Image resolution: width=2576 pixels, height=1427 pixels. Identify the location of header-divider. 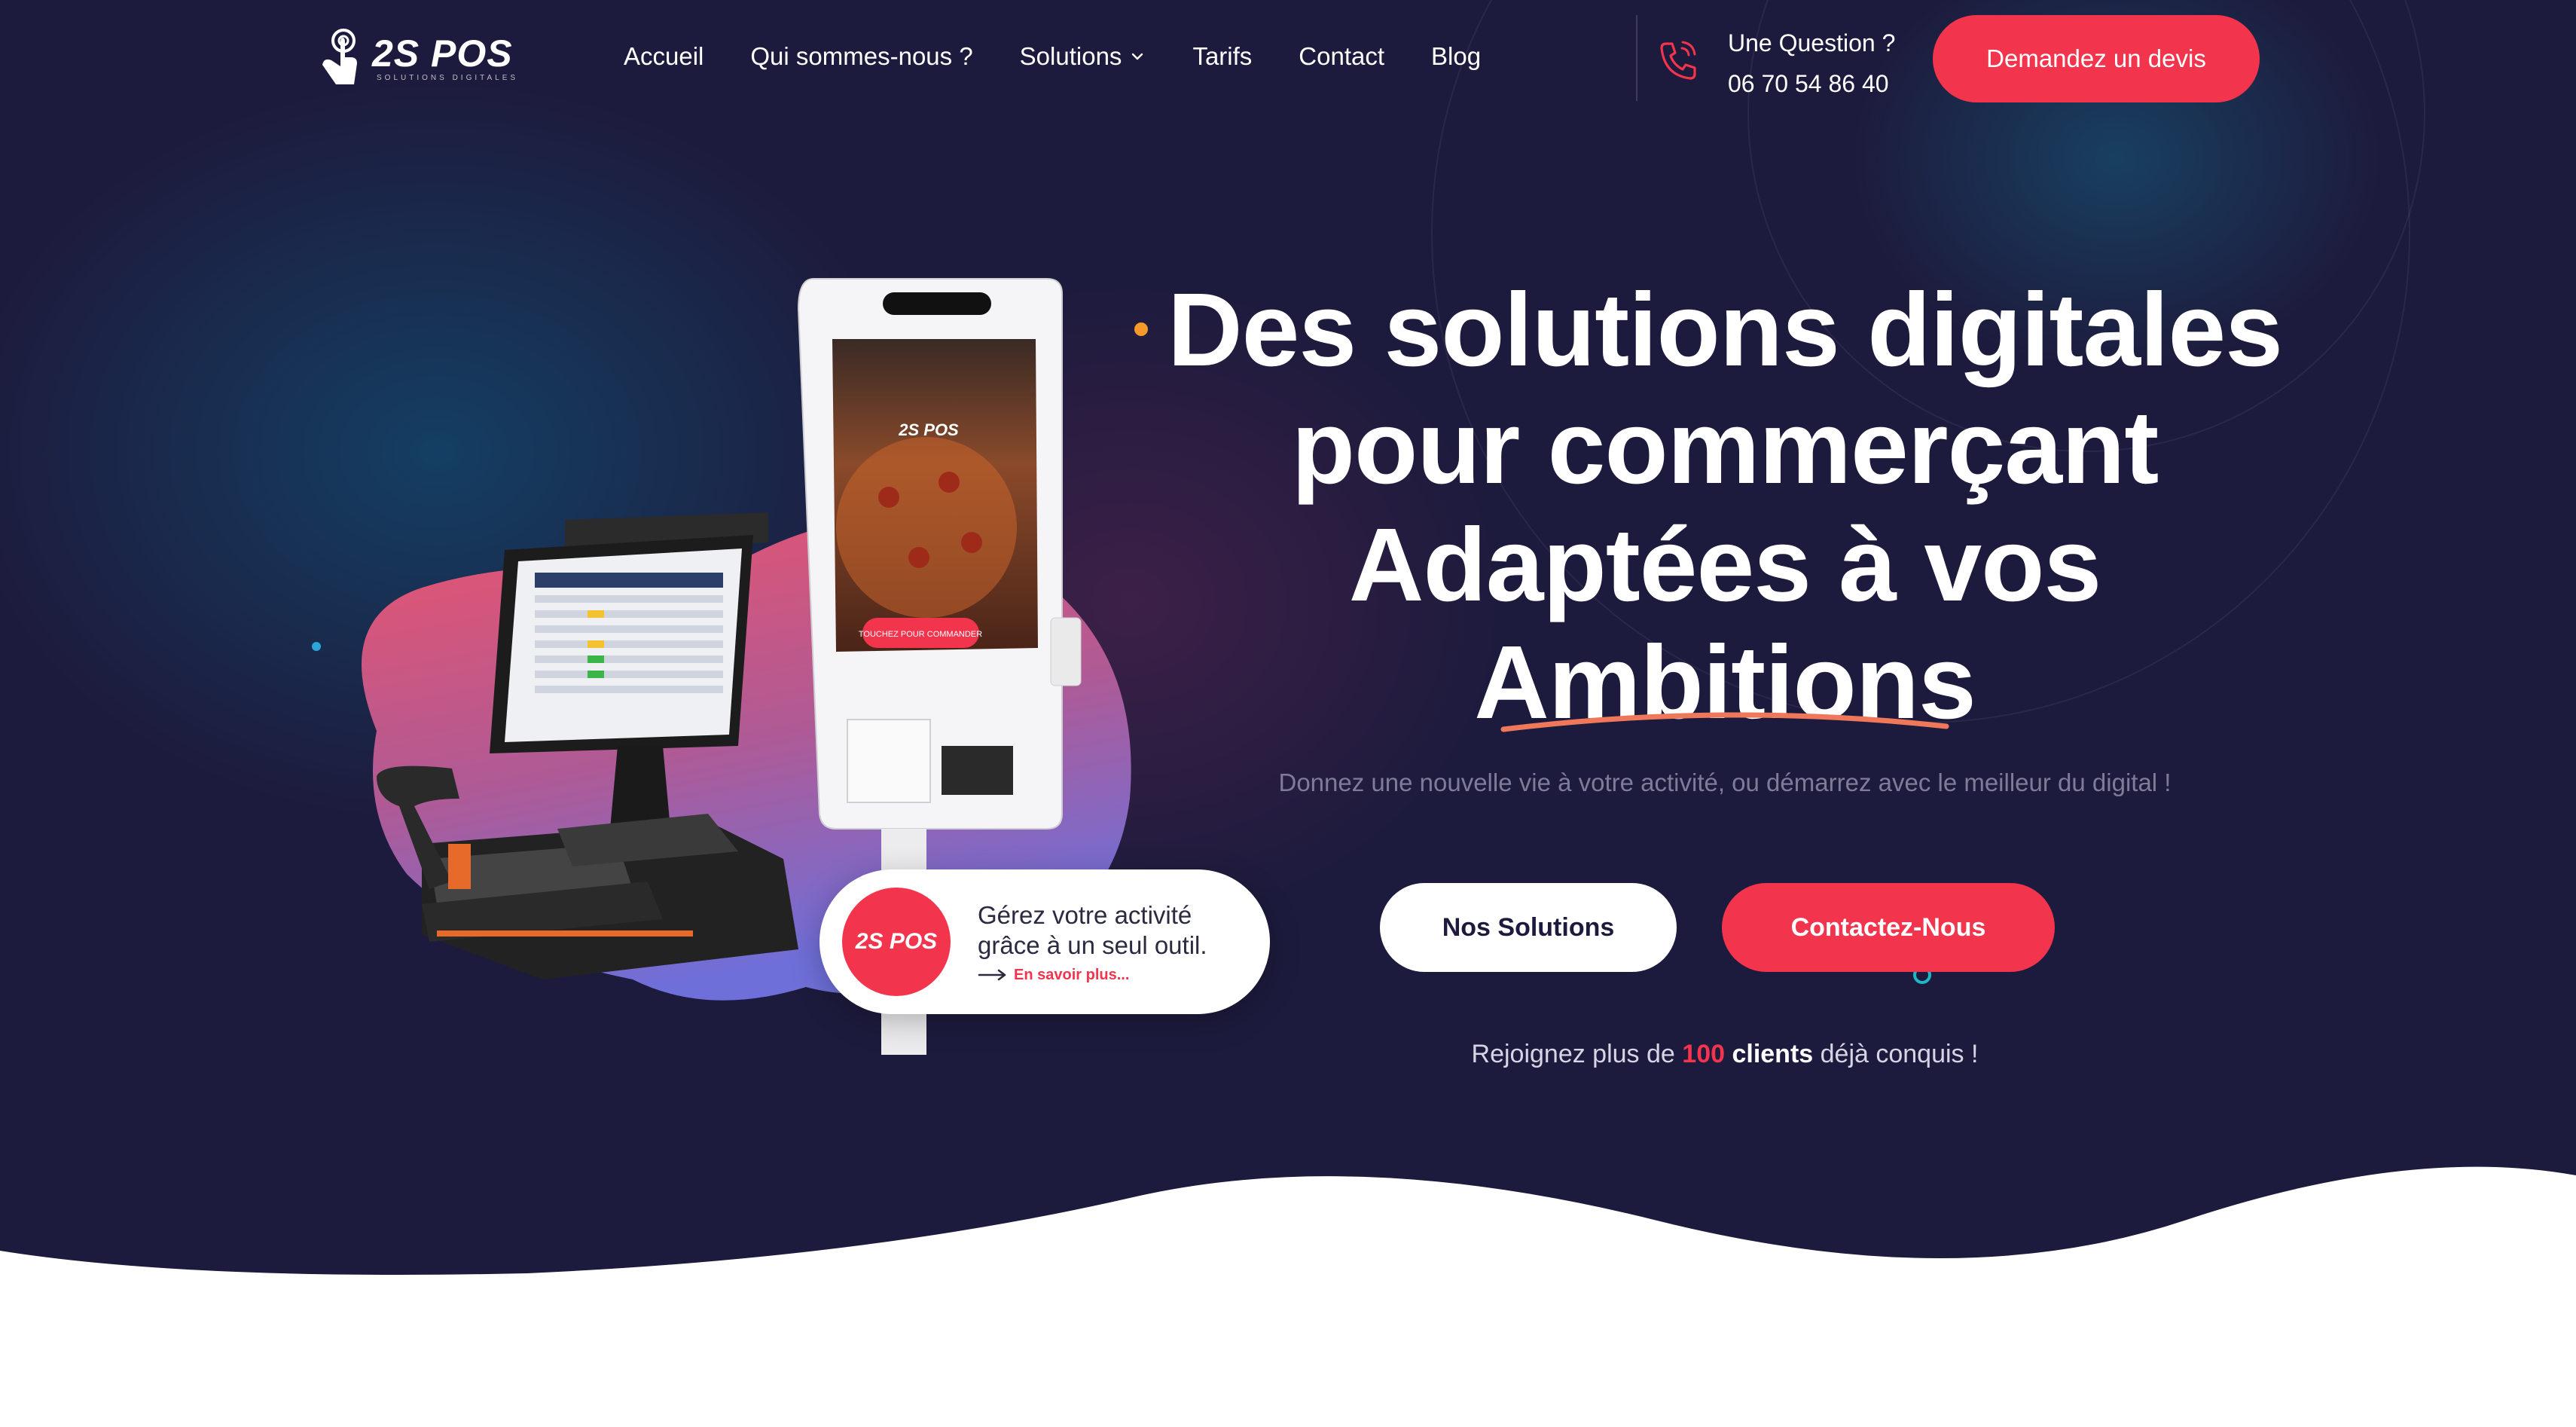
(1637, 58).